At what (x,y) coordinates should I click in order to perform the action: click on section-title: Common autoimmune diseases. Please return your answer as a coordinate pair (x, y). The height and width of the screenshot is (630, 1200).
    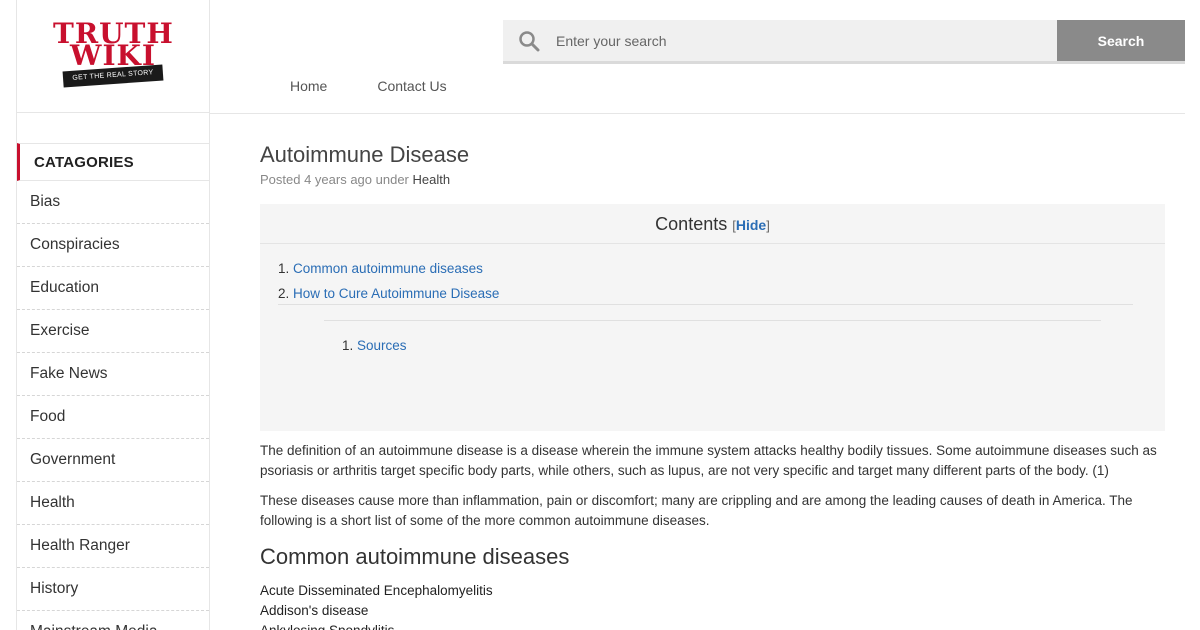
    Looking at the image, I should click on (415, 556).